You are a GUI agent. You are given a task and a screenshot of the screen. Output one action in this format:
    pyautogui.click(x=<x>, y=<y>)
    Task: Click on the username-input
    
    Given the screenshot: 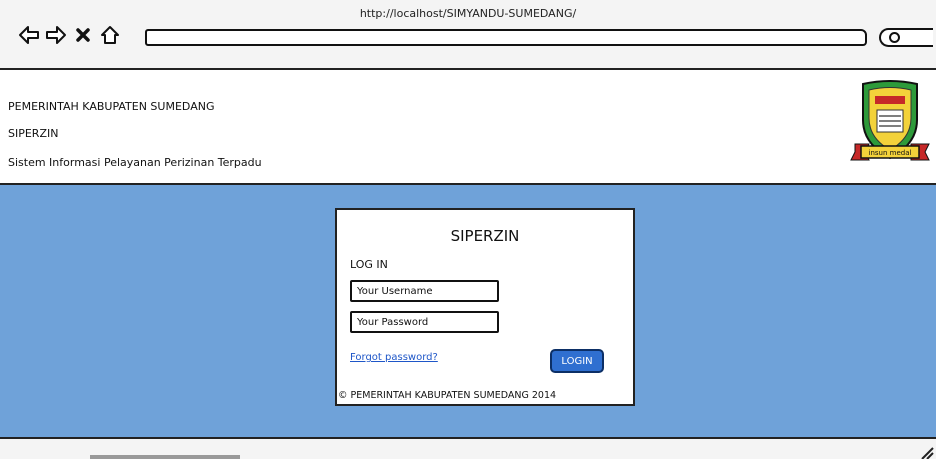 What is the action you would take?
    pyautogui.click(x=424, y=291)
    